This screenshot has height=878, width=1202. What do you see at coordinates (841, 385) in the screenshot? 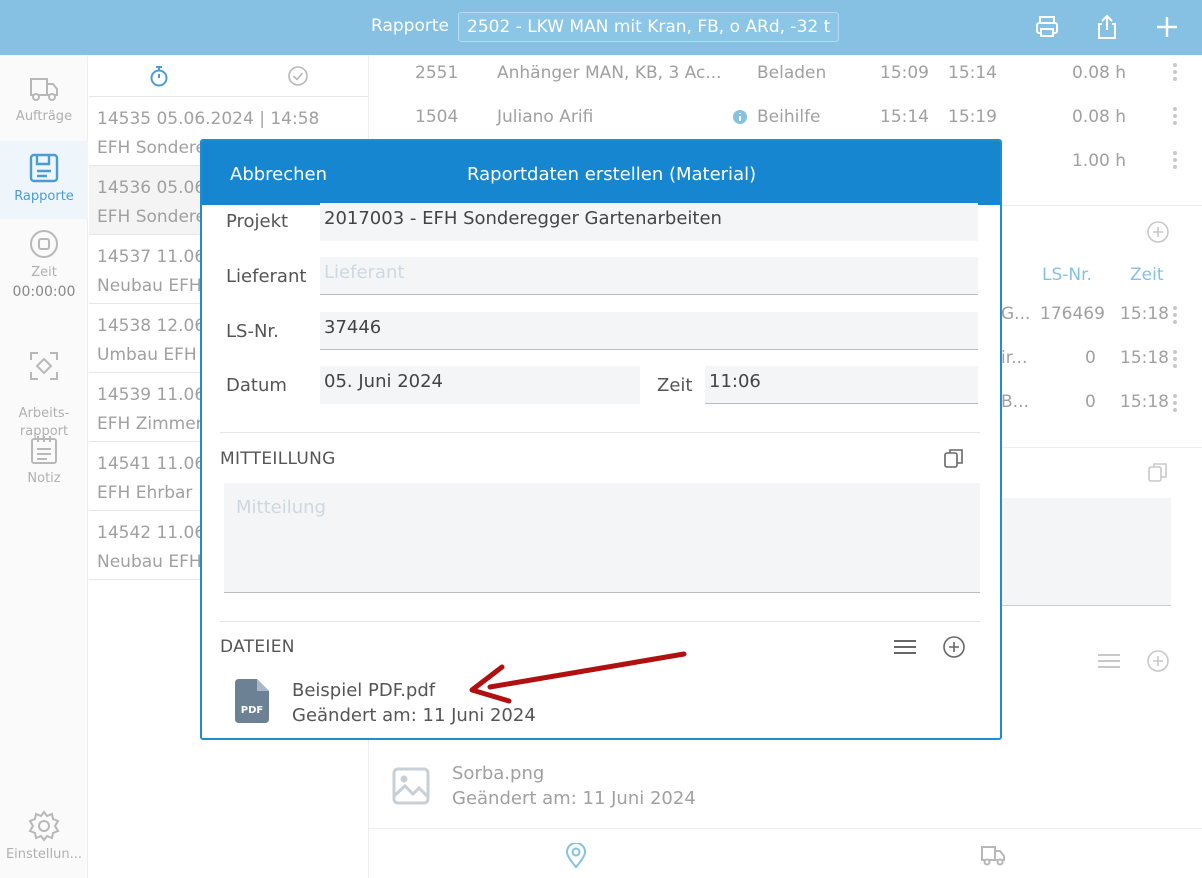
I see `zeit-field: 11:06` at bounding box center [841, 385].